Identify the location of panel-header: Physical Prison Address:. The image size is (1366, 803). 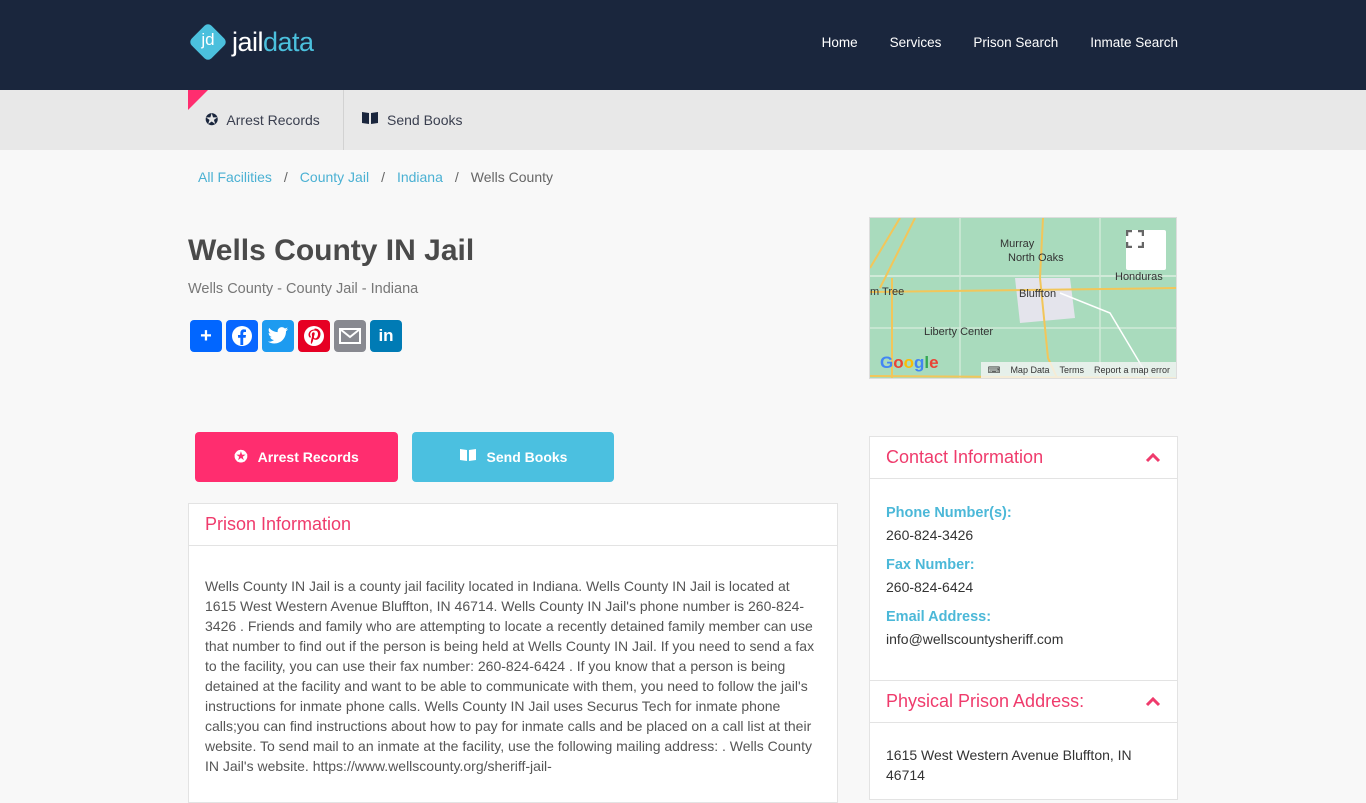
(1023, 702).